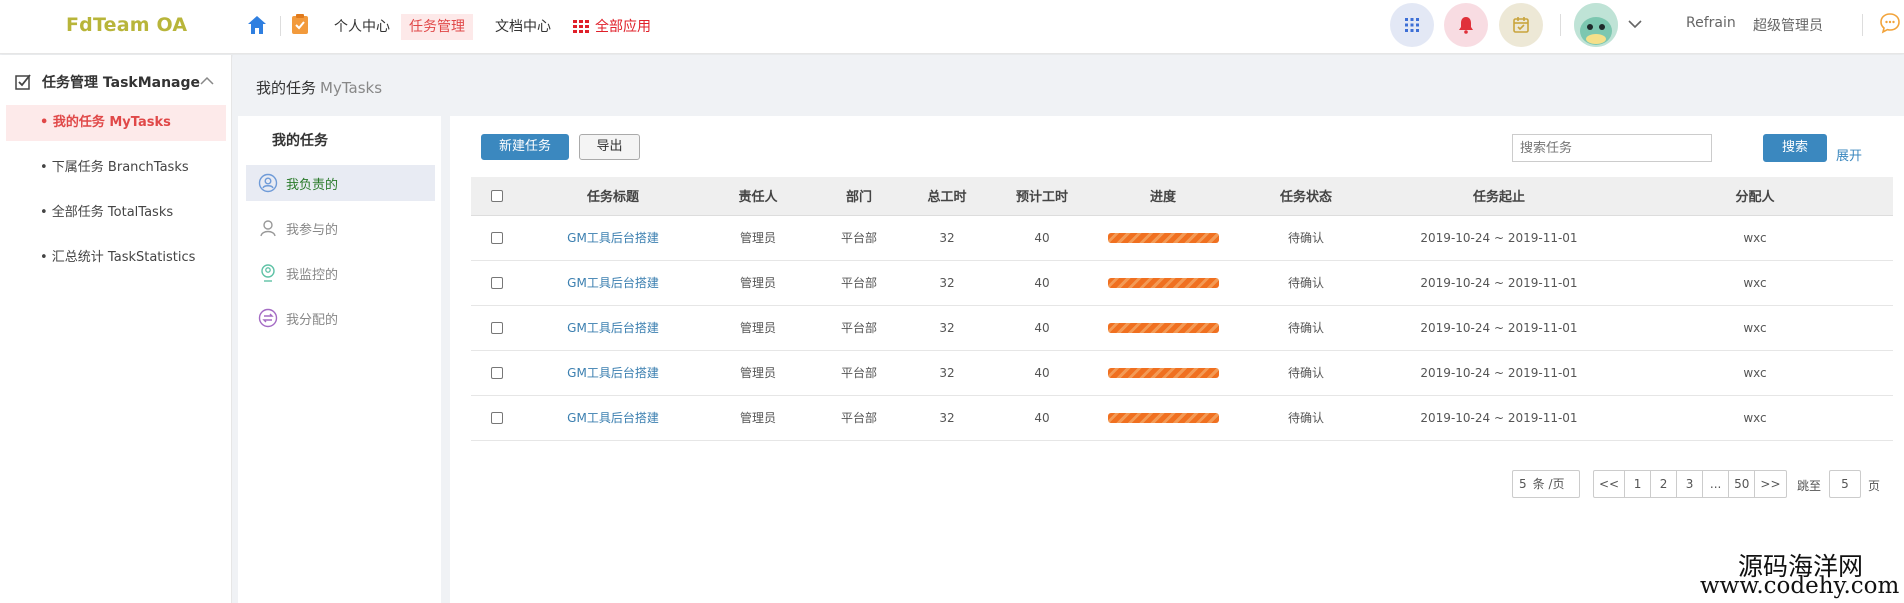 The width and height of the screenshot is (1904, 603). Describe the element at coordinates (1163, 373) in the screenshot. I see `progress-bar` at that location.